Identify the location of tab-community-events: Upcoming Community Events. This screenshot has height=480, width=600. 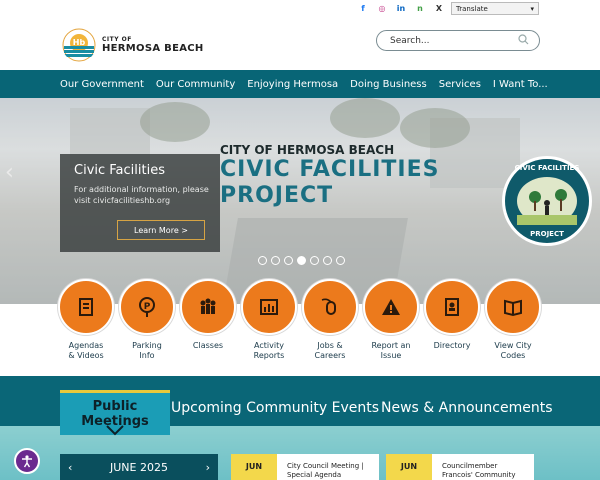
(275, 408).